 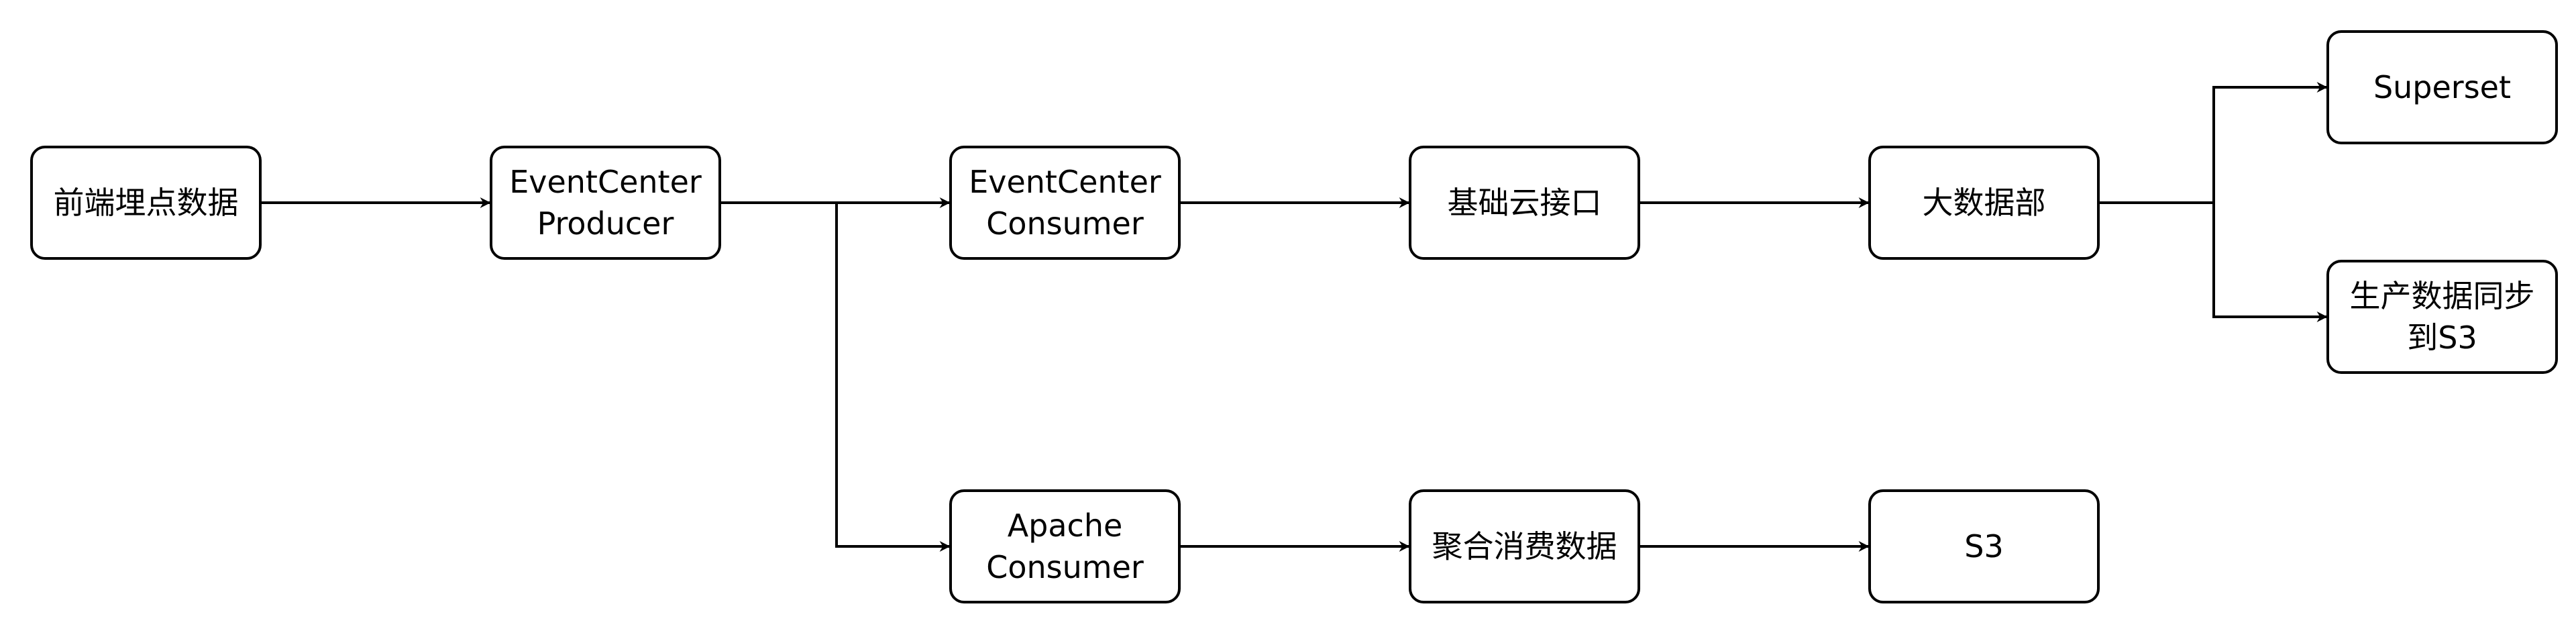 I want to click on node-label: S3, so click(x=1984, y=547).